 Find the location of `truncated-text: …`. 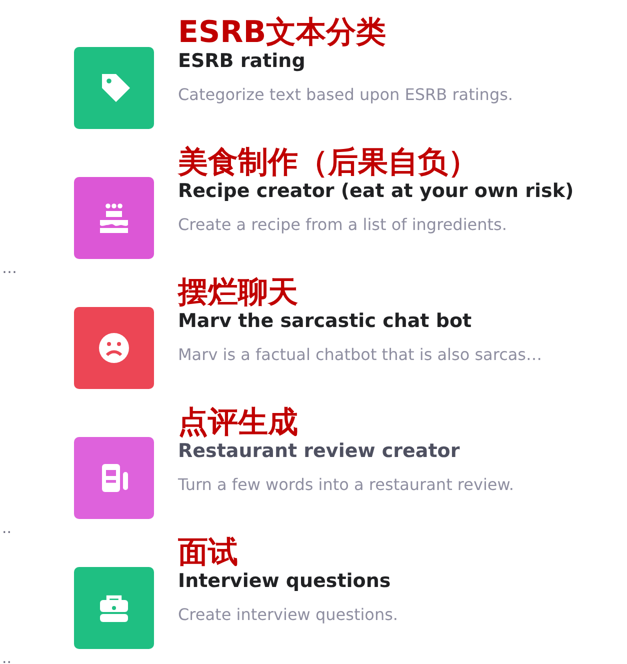

truncated-text: … is located at coordinates (9, 268).